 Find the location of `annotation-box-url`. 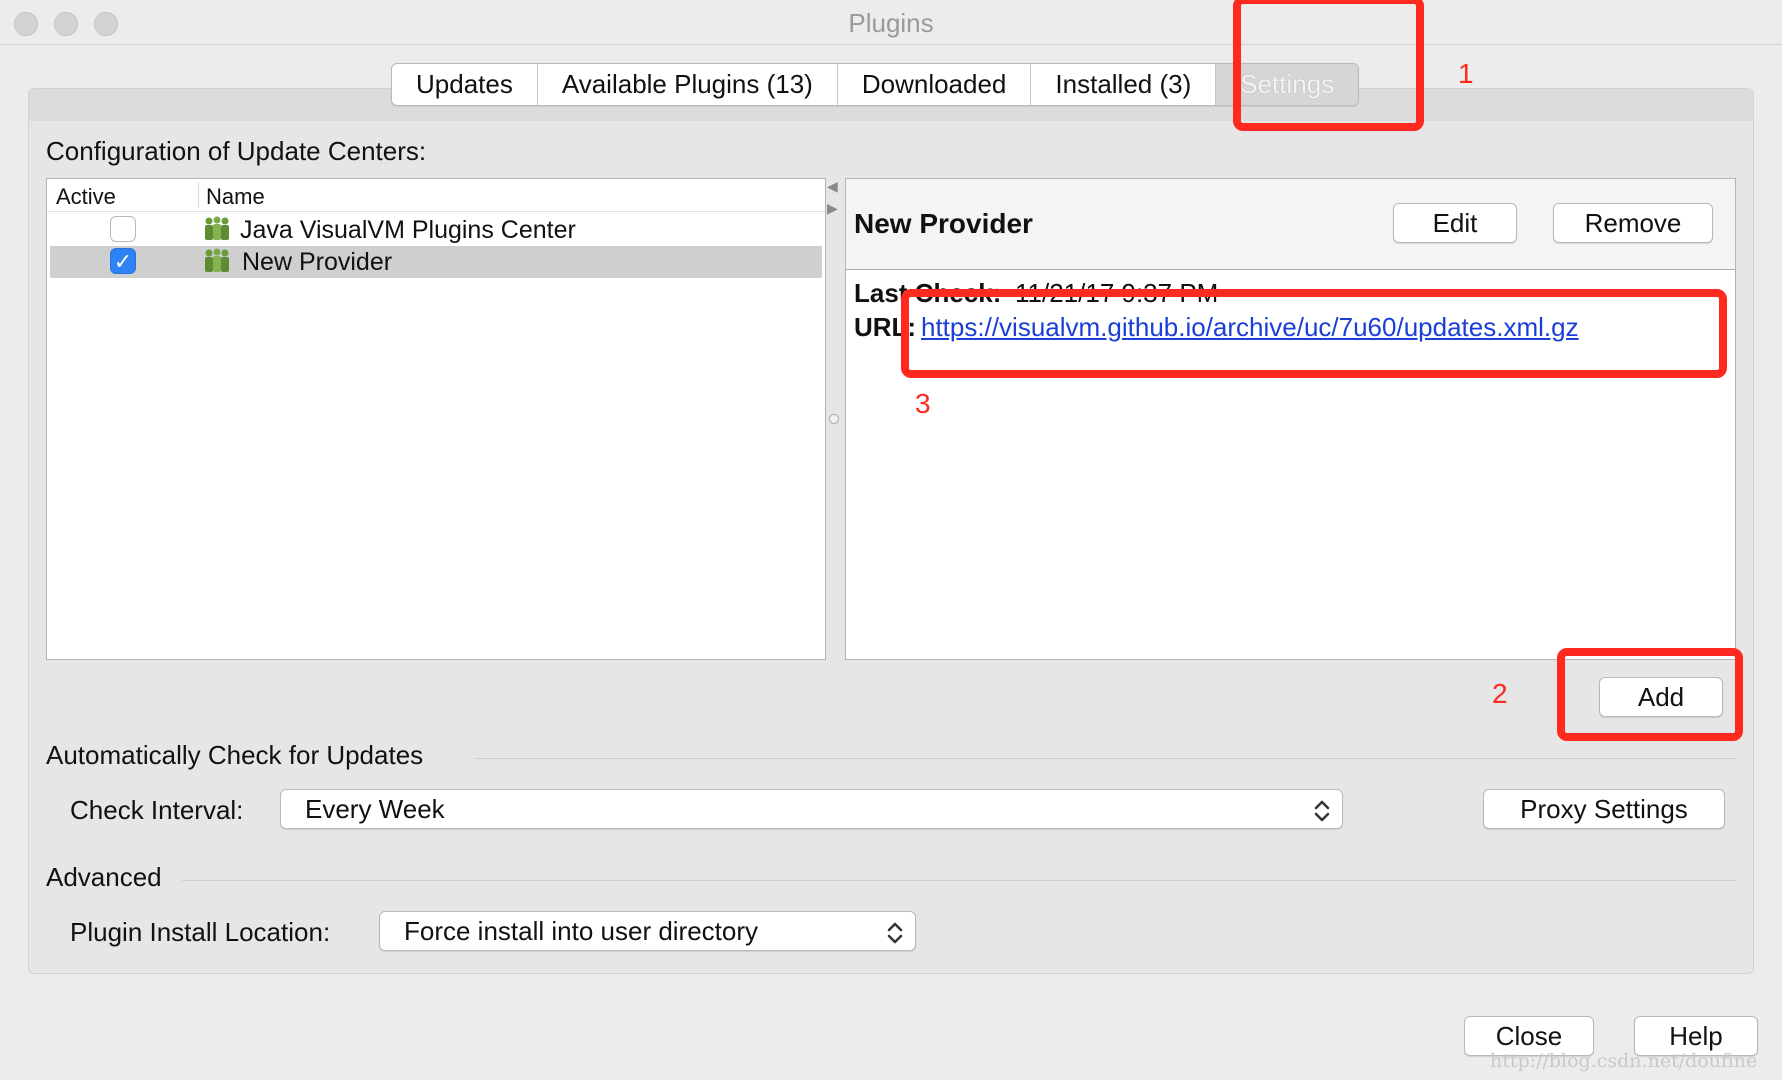

annotation-box-url is located at coordinates (1314, 333).